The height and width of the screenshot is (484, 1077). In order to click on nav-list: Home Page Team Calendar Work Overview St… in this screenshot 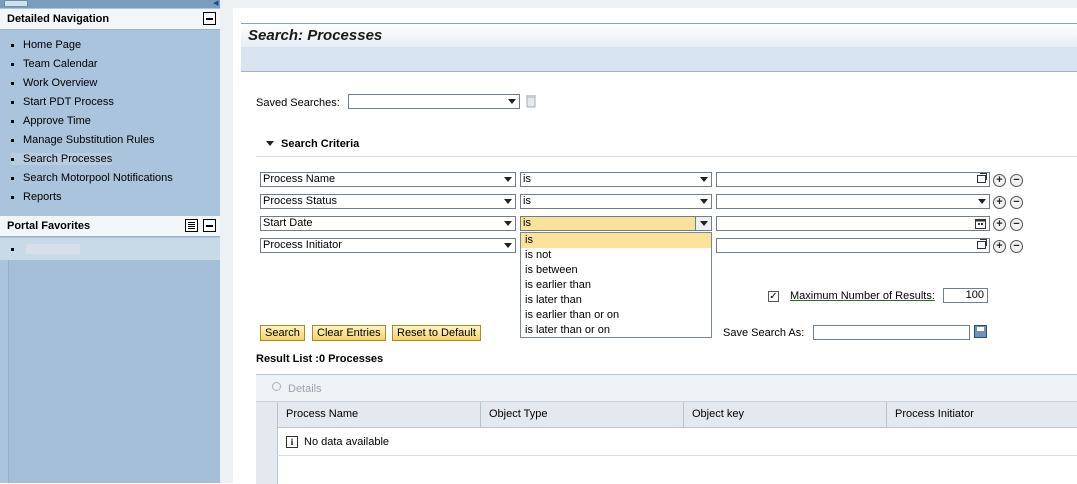, I will do `click(110, 121)`.